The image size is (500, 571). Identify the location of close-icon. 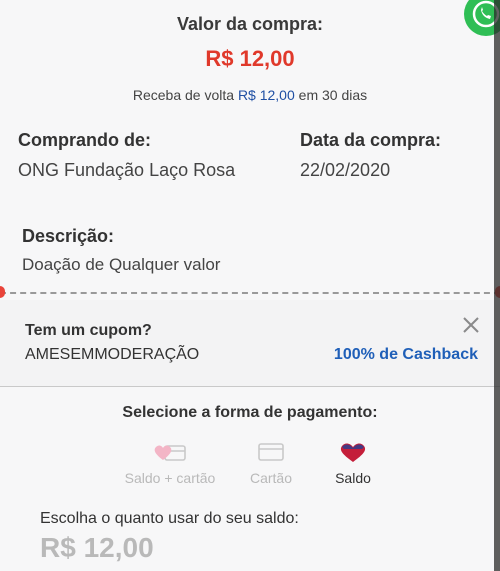
(471, 325).